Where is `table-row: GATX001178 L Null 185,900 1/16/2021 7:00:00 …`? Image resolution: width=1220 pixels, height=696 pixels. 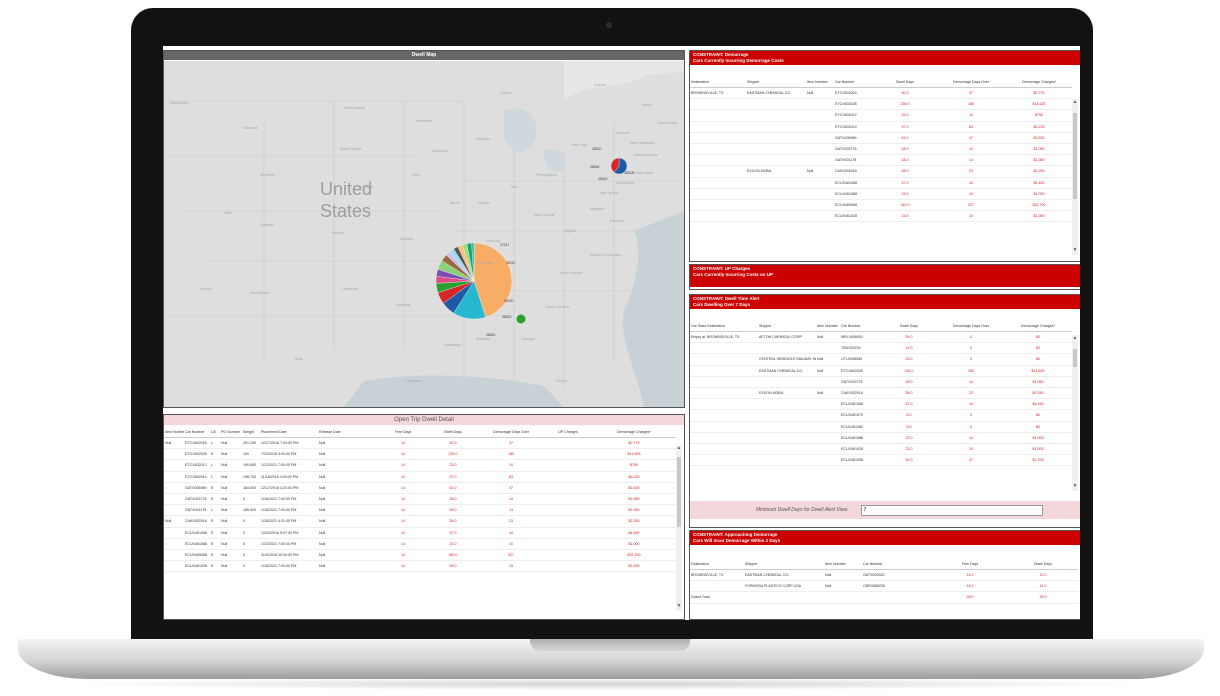
table-row: GATX001178 L Null 185,900 1/16/2021 7:00:00 … is located at coordinates (420, 510).